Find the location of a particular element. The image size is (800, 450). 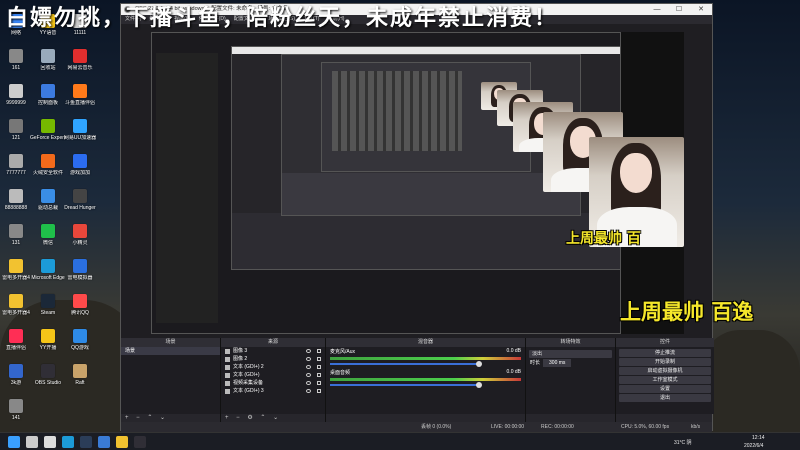

desktop-icon: 161 is located at coordinates (16, 67).